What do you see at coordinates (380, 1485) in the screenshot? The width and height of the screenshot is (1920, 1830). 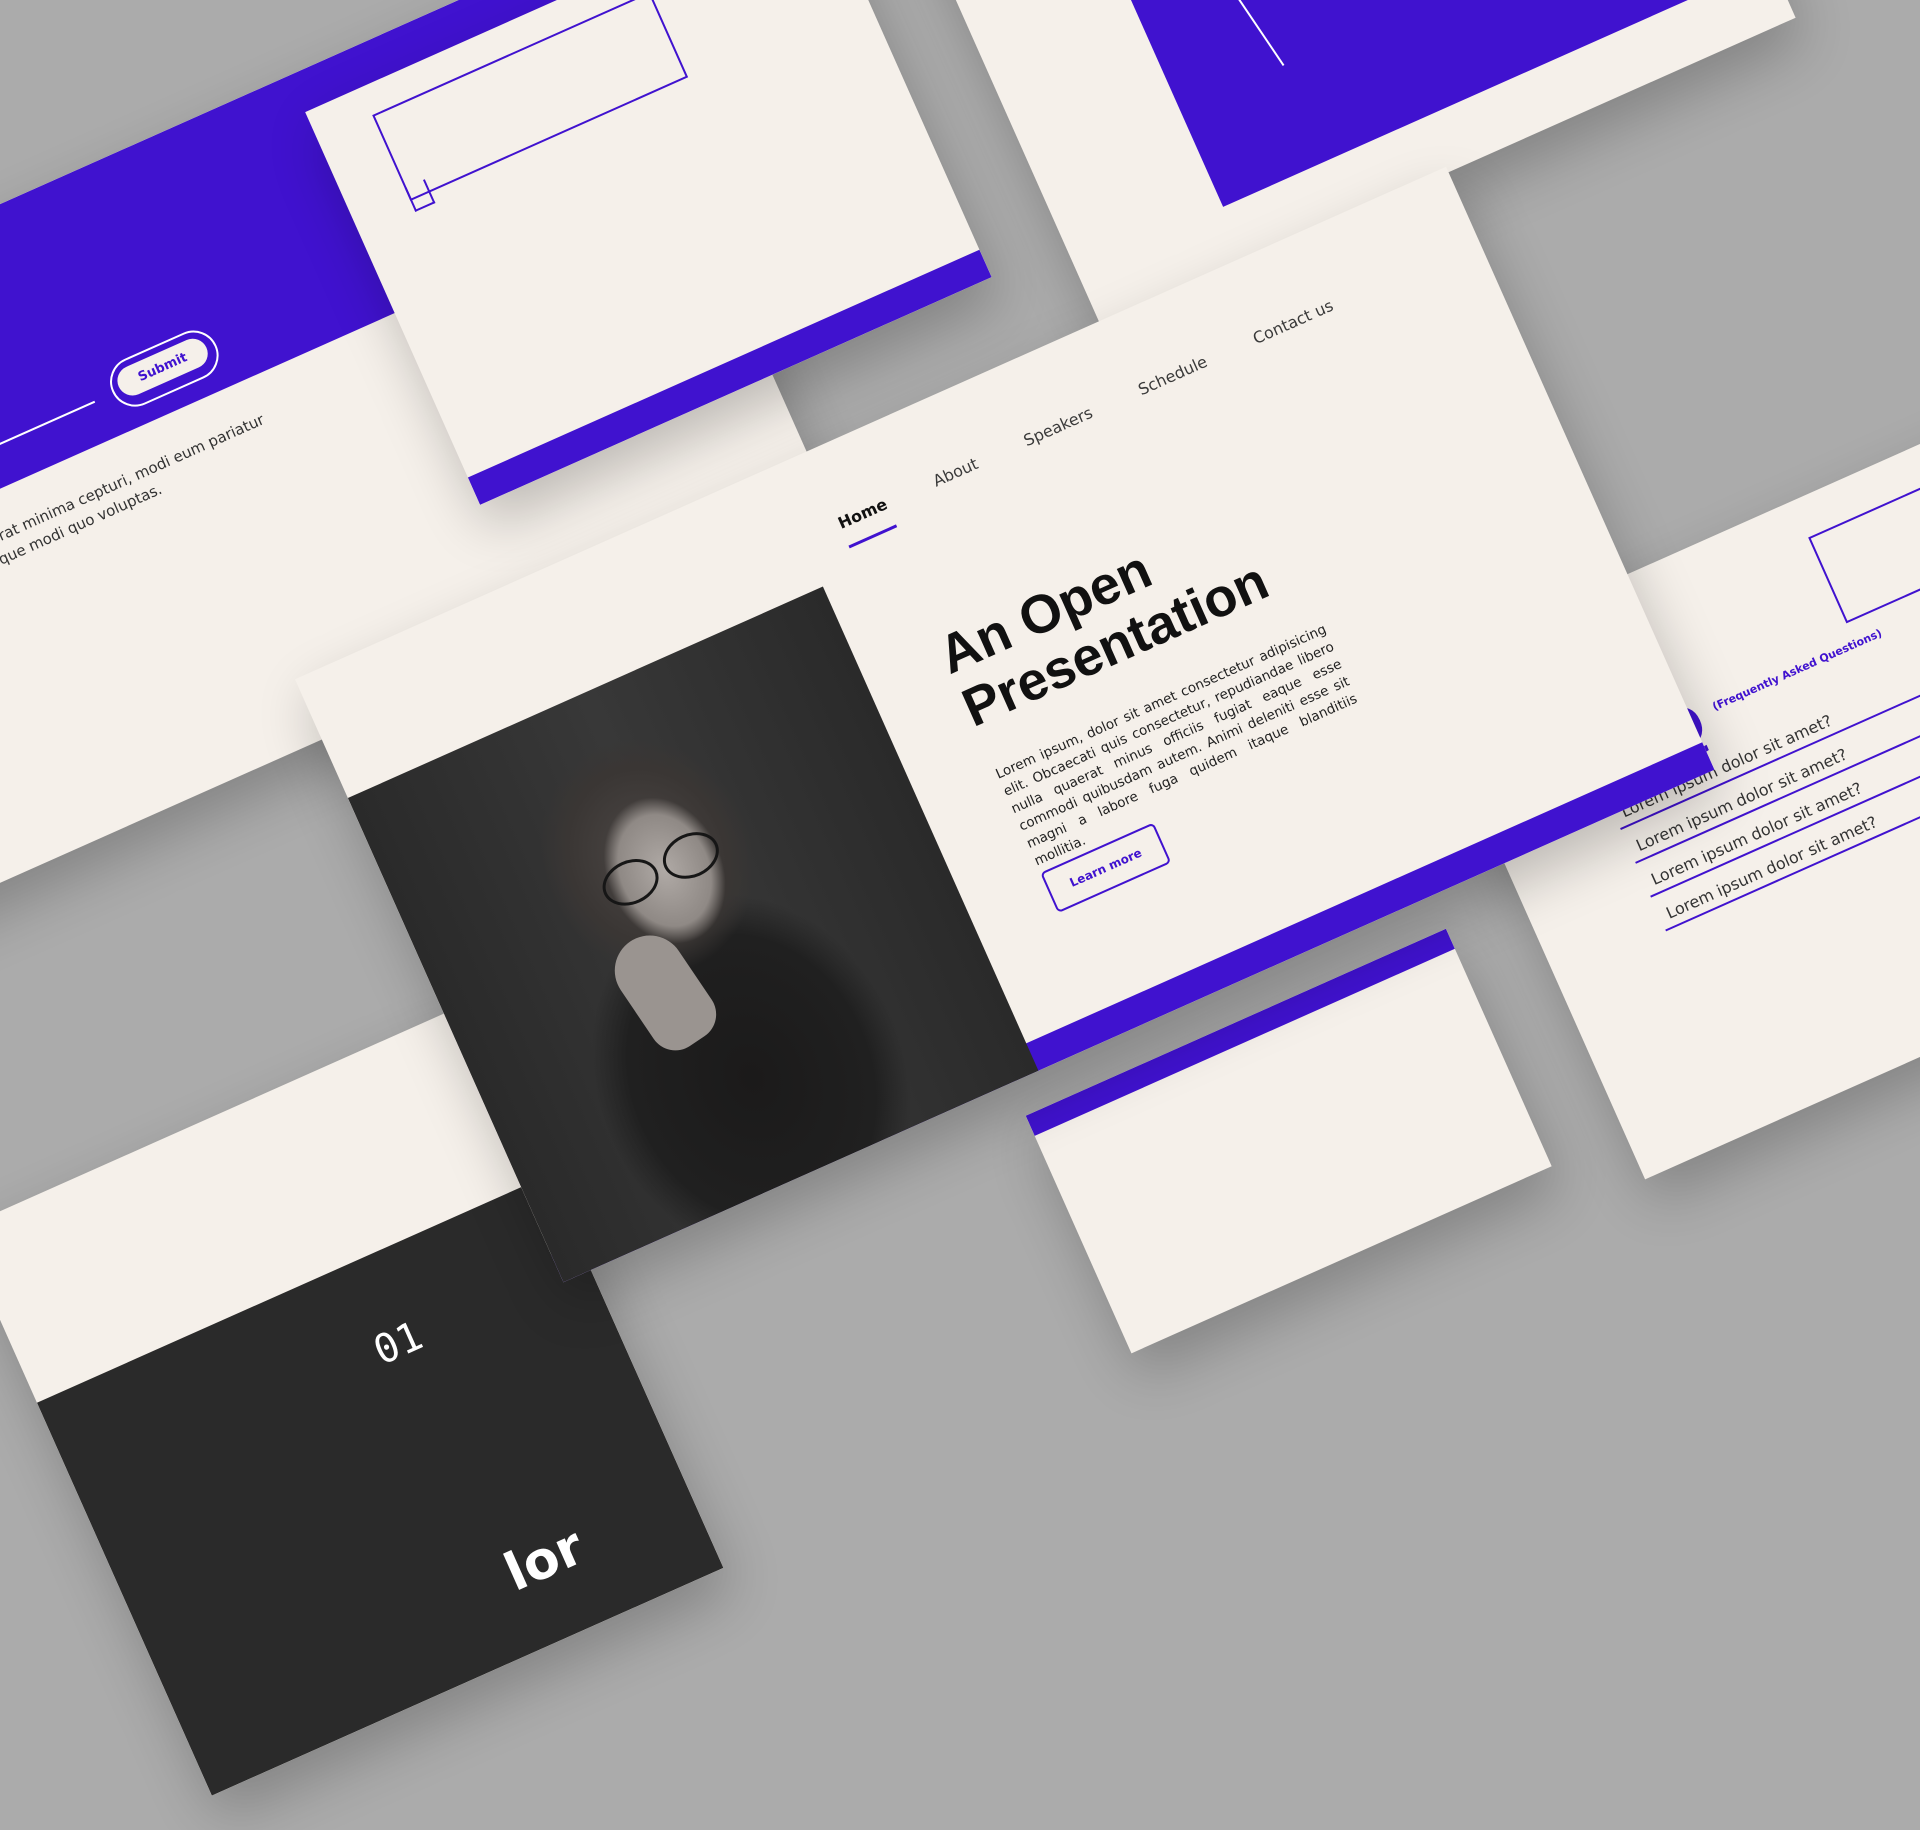 I see `dark-panel` at bounding box center [380, 1485].